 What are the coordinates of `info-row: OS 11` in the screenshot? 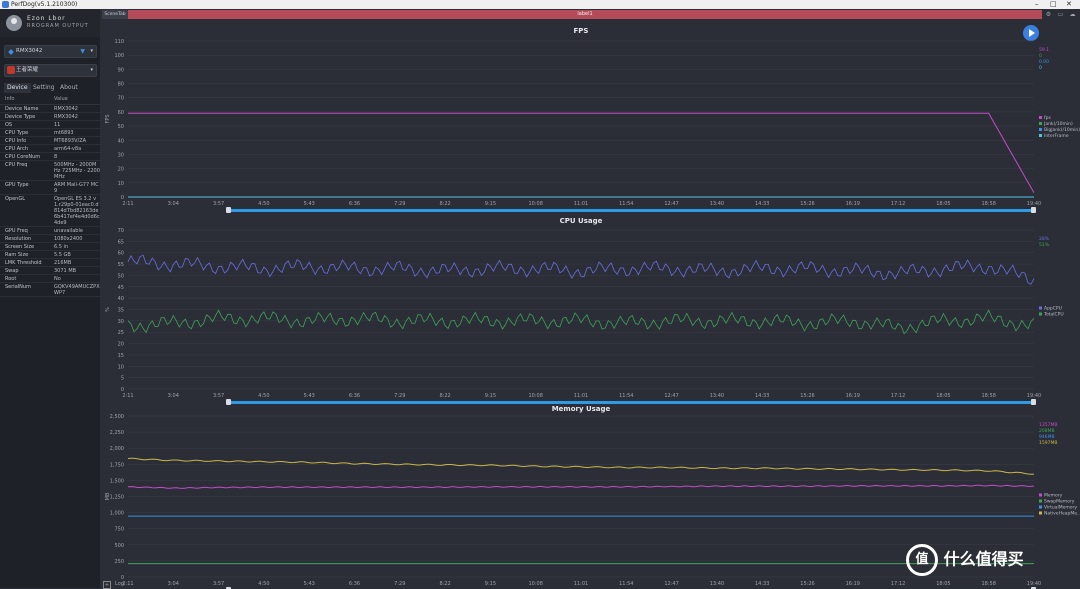 It's located at (50, 125).